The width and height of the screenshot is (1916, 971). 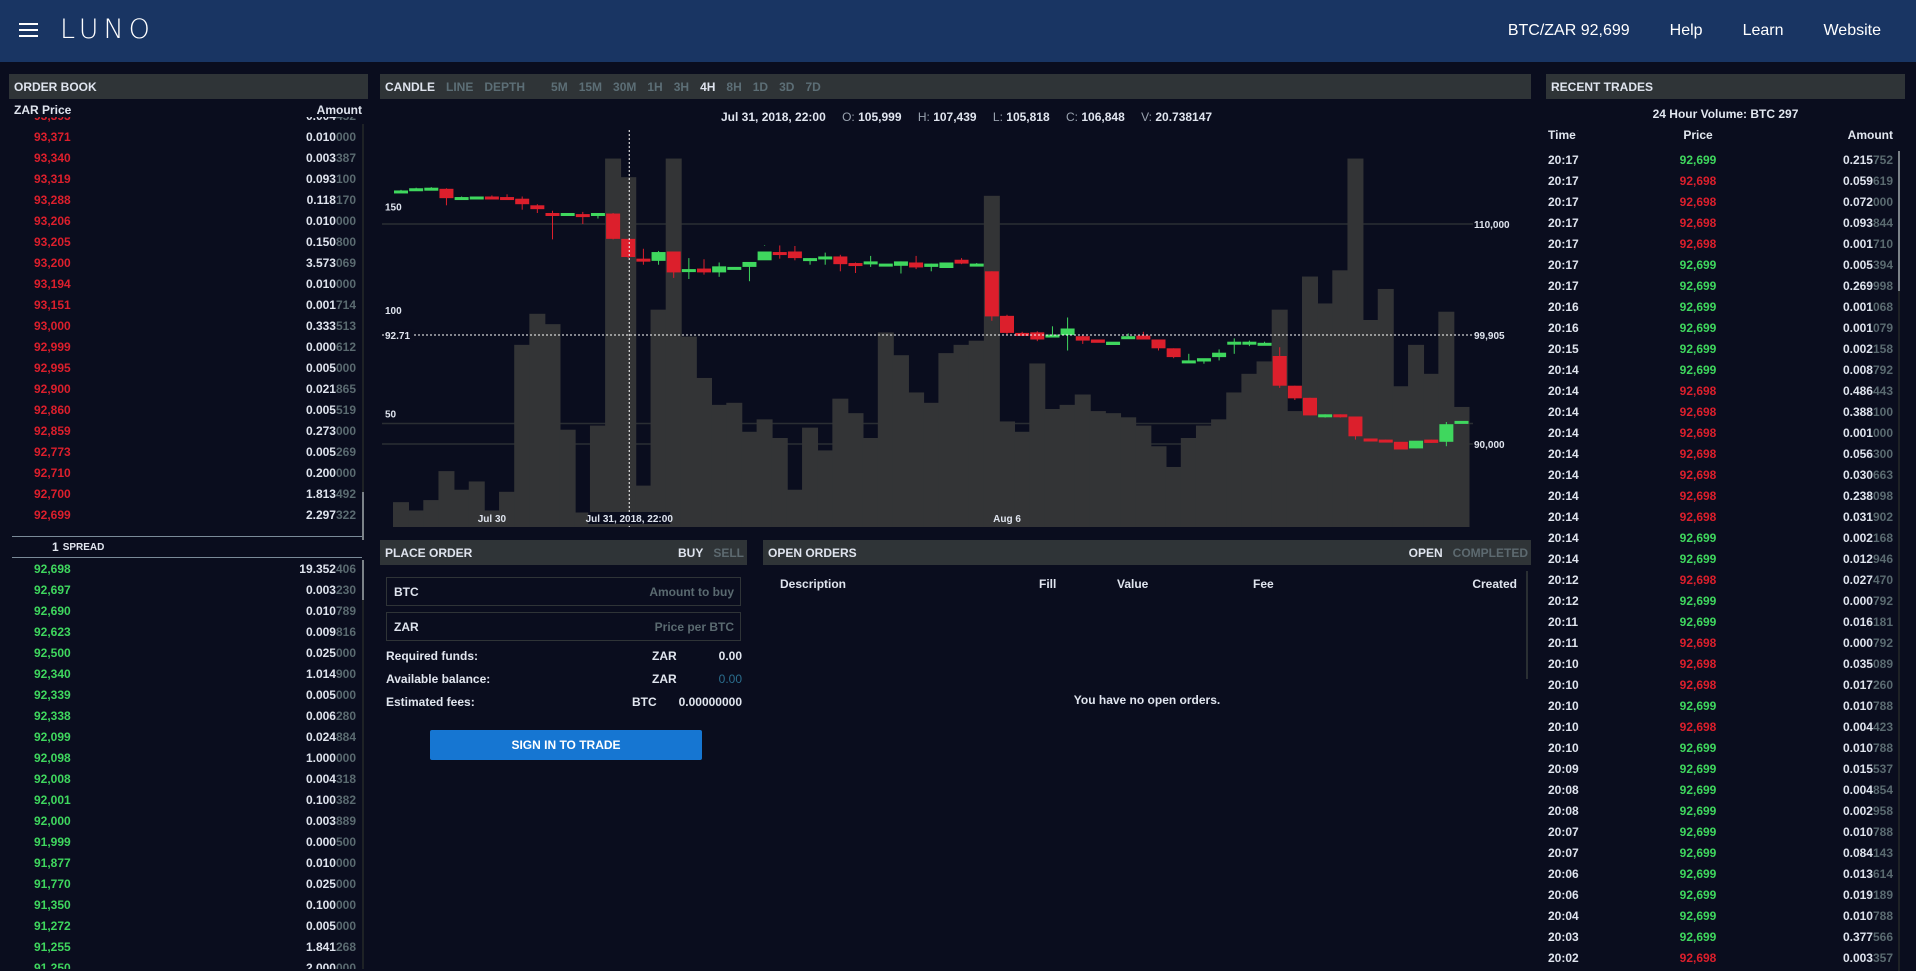 What do you see at coordinates (363, 516) in the screenshot?
I see `asks-scrollbar-thumb` at bounding box center [363, 516].